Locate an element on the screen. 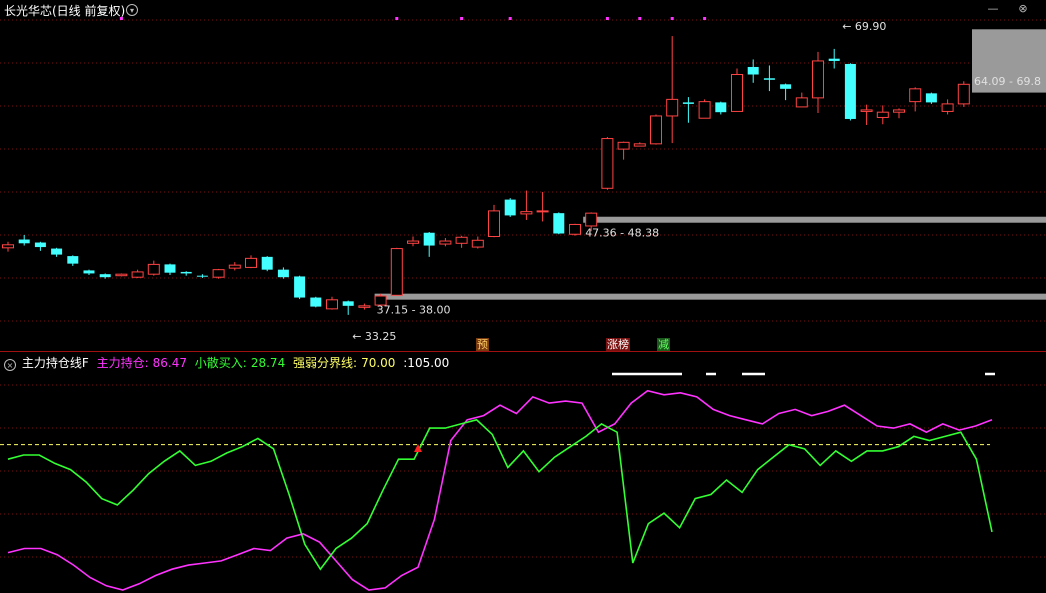  retail-value: 28.74 is located at coordinates (268, 363).